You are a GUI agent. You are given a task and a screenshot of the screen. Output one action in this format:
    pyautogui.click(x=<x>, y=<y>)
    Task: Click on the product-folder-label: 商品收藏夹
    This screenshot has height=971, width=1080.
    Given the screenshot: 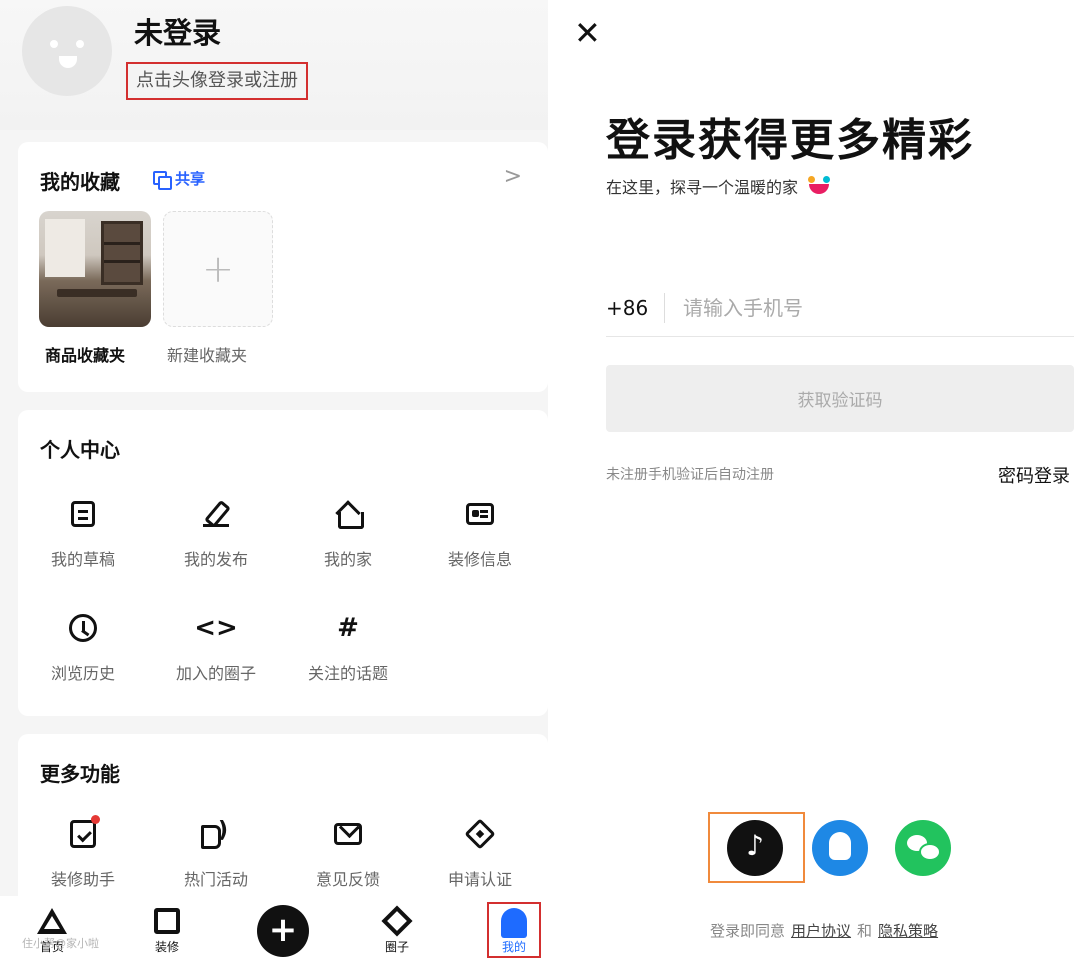 What is the action you would take?
    pyautogui.click(x=85, y=355)
    